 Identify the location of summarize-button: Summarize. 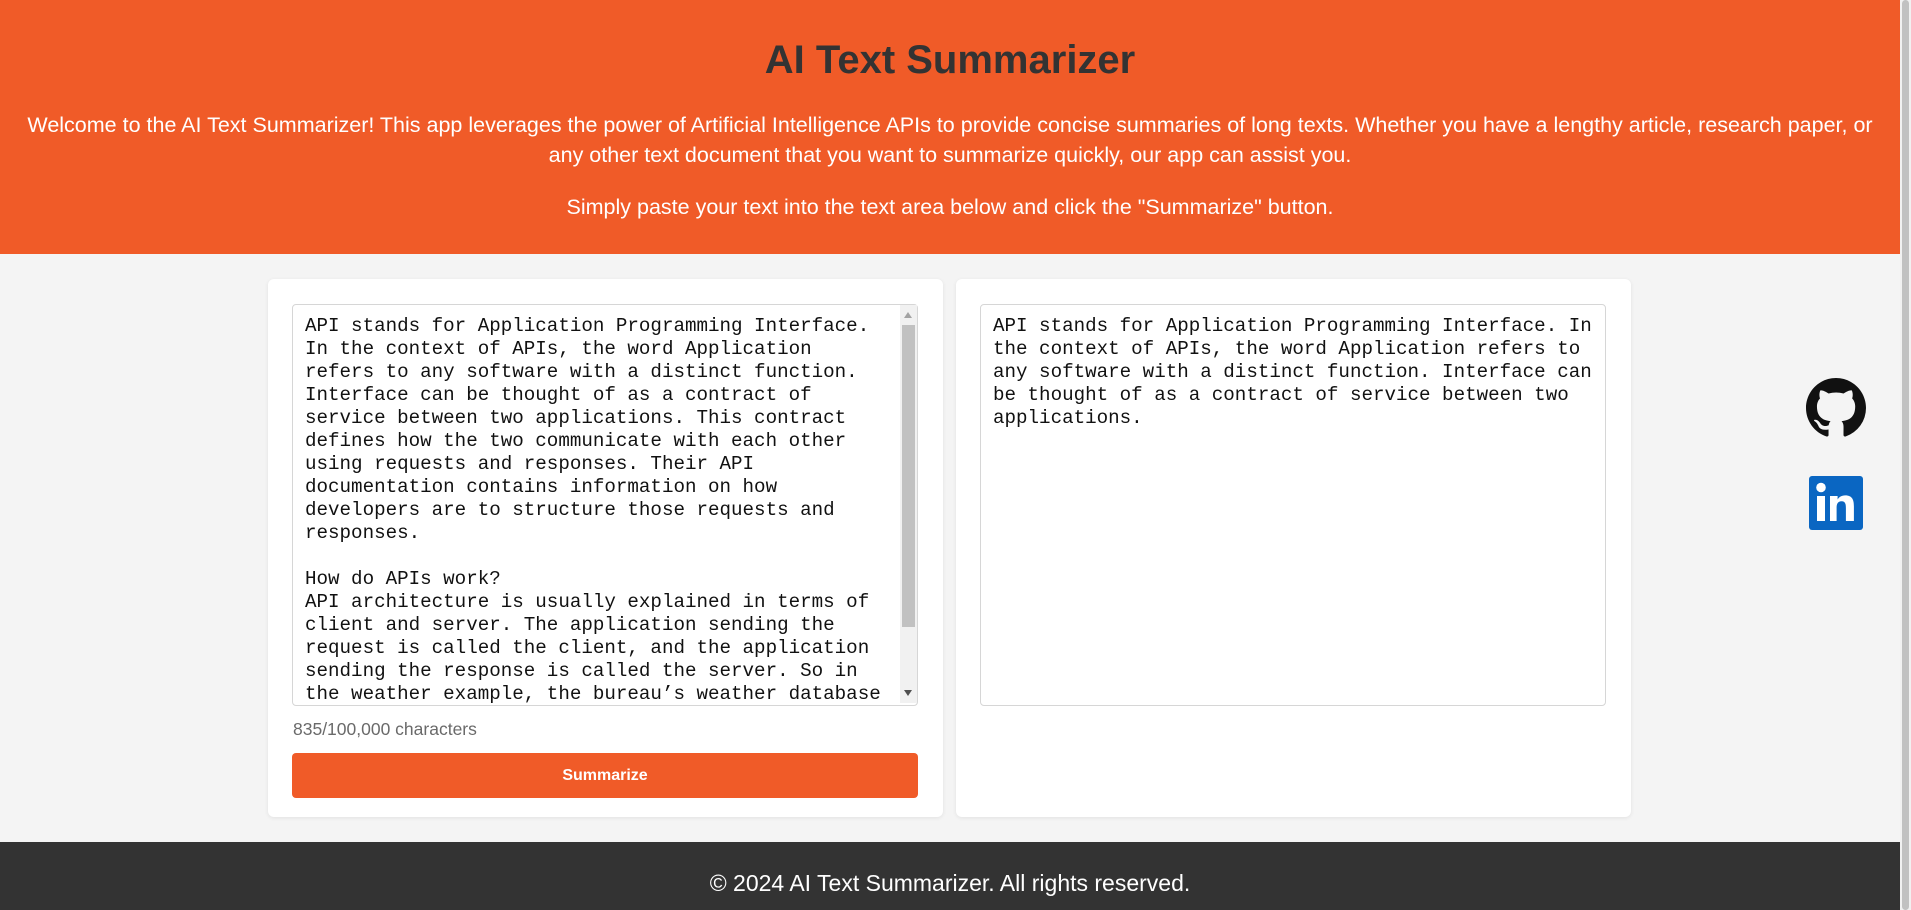
(605, 775).